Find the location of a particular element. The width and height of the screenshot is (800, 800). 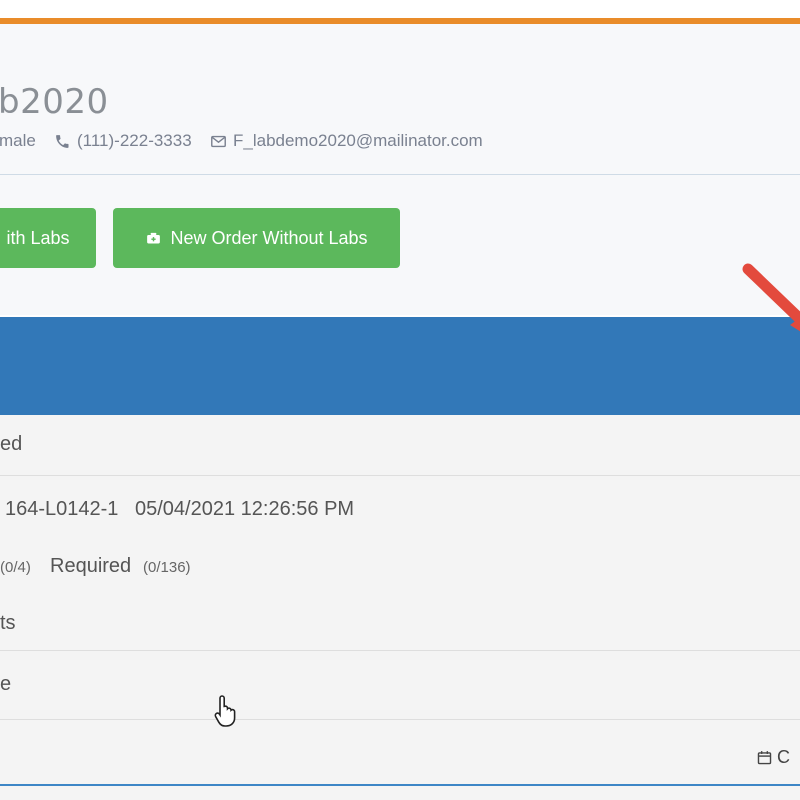

row3-text: e is located at coordinates (6, 684).